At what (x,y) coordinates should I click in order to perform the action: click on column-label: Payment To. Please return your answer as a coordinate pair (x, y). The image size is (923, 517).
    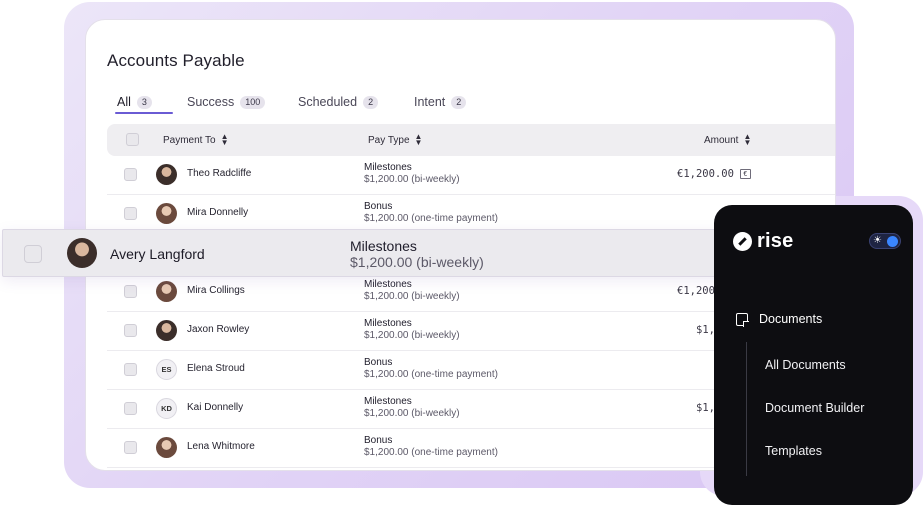
    Looking at the image, I should click on (189, 140).